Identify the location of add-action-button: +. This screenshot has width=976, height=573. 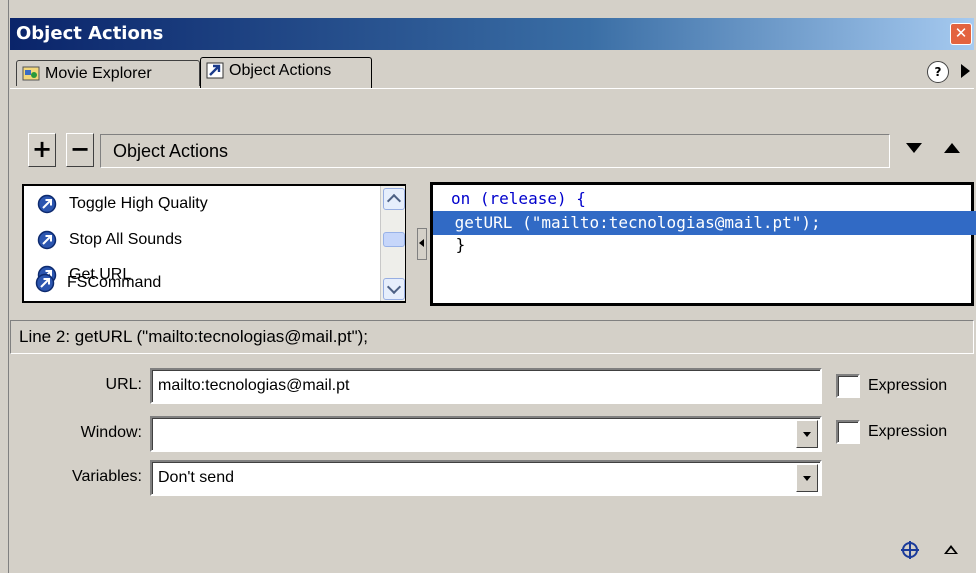
(42, 150).